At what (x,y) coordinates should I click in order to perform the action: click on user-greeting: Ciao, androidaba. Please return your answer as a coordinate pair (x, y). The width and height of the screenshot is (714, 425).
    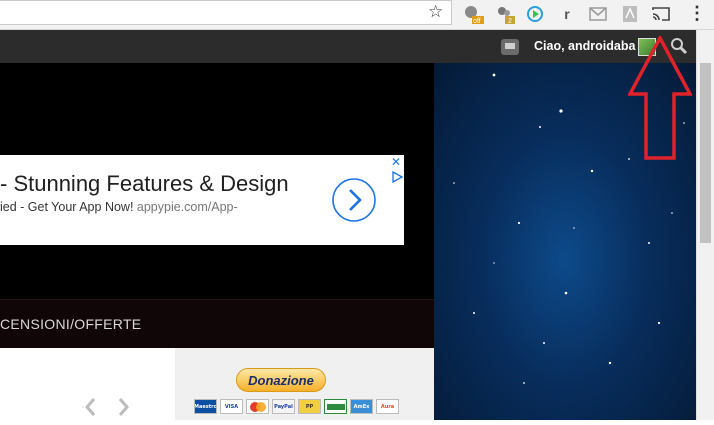
    Looking at the image, I should click on (584, 46).